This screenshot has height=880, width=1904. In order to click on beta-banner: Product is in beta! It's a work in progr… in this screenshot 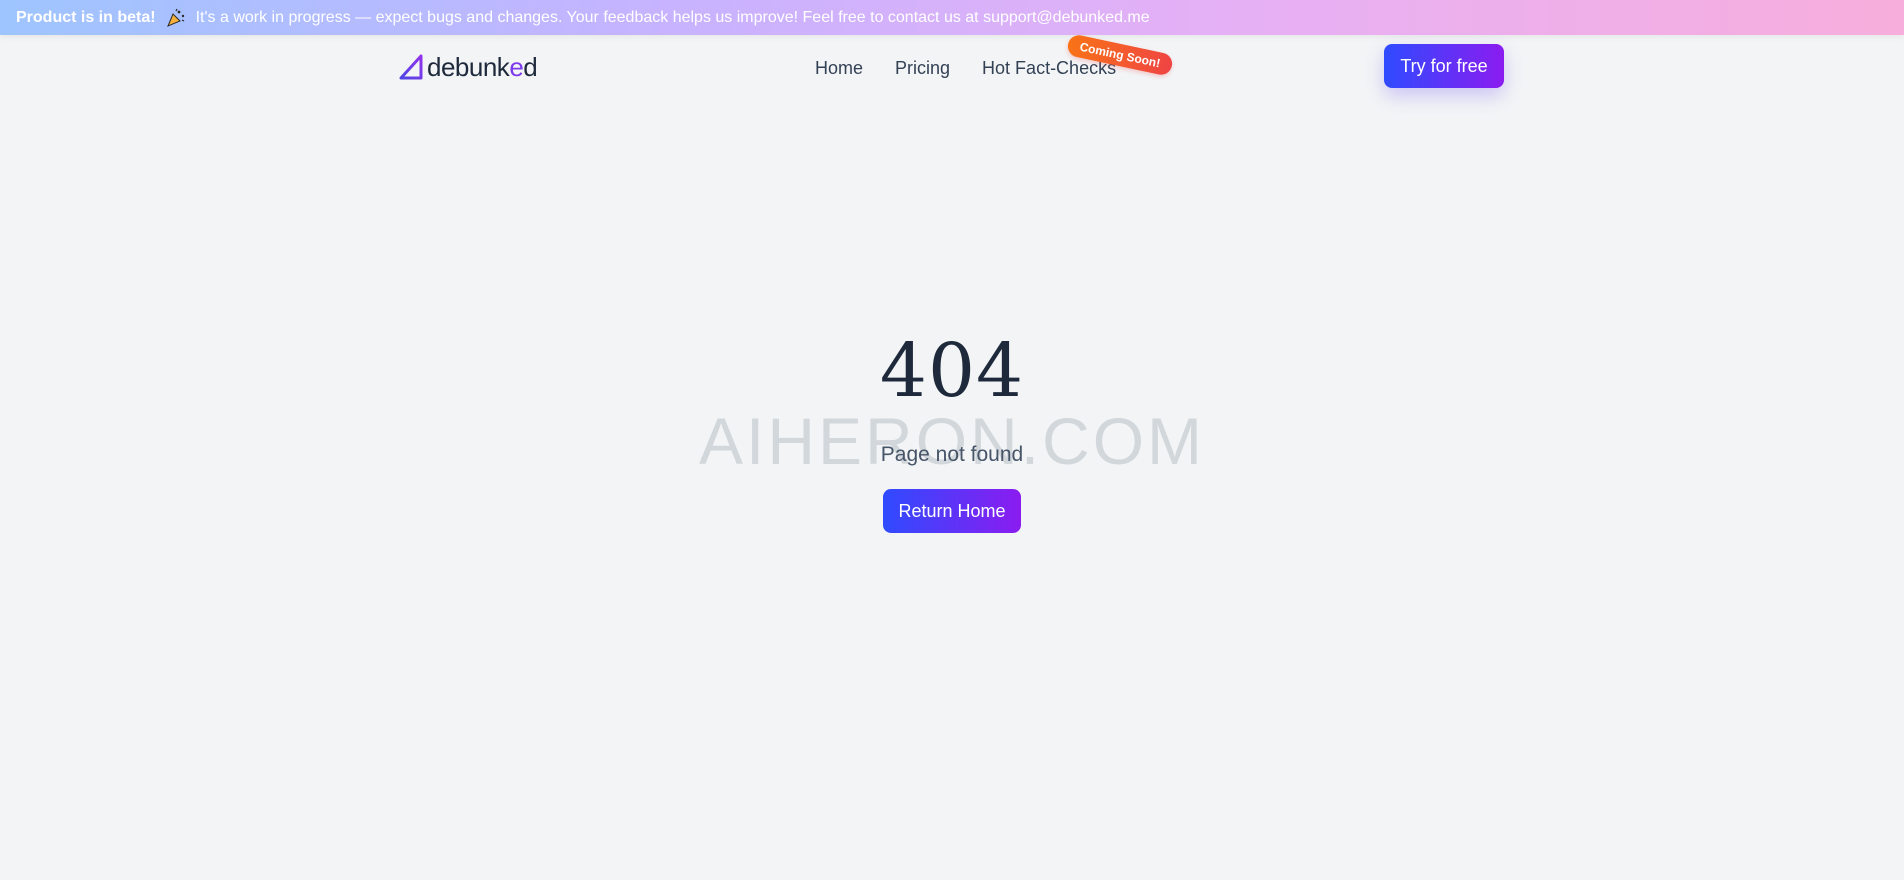, I will do `click(952, 17)`.